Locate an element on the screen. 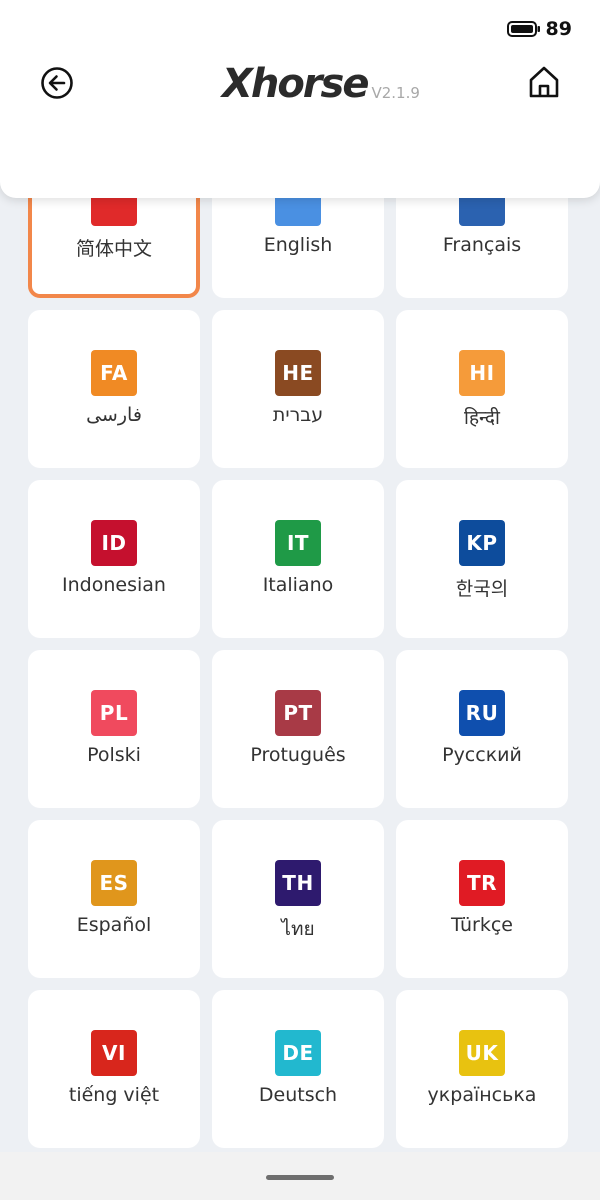  language-option-vi: VI tiếng việt is located at coordinates (114, 1069).